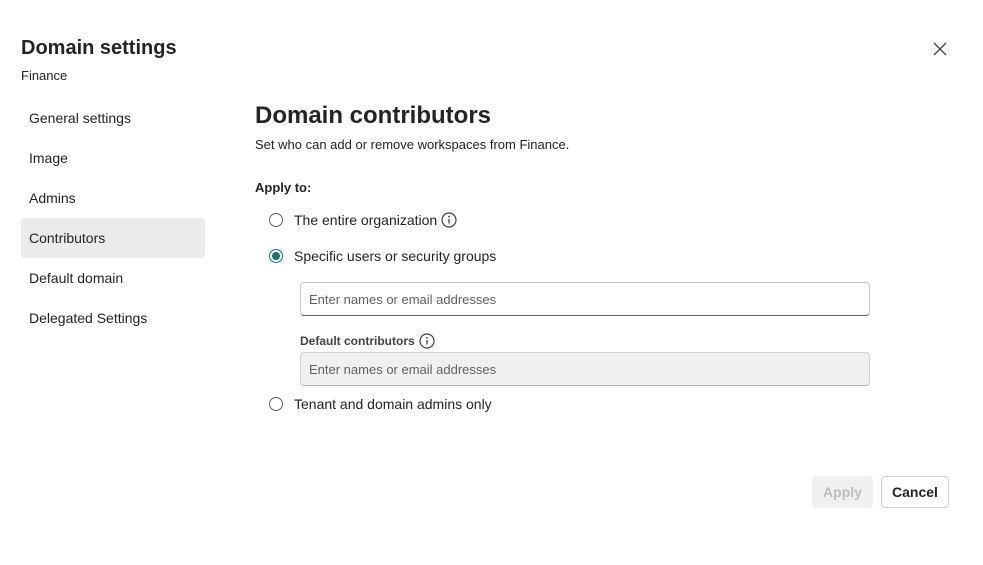  Describe the element at coordinates (44, 75) in the screenshot. I see `dialog-subtitle: Finance` at that location.